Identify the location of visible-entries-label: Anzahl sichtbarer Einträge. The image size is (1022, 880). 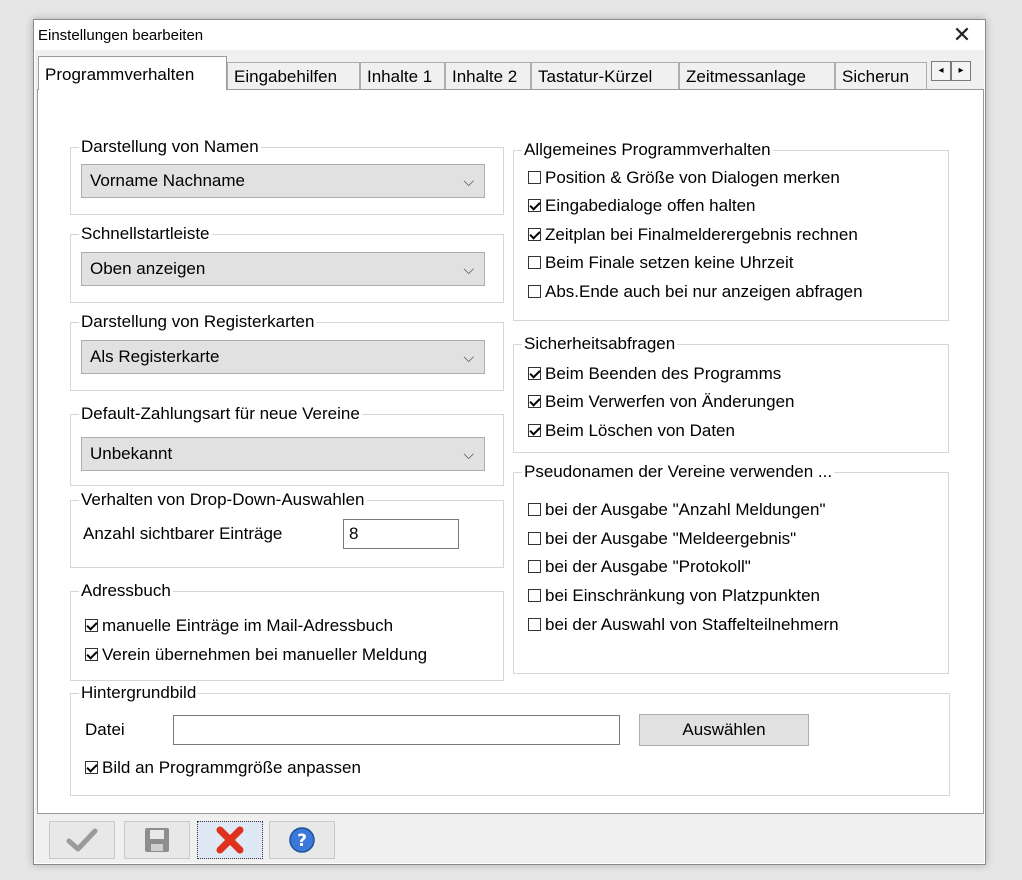
(183, 533).